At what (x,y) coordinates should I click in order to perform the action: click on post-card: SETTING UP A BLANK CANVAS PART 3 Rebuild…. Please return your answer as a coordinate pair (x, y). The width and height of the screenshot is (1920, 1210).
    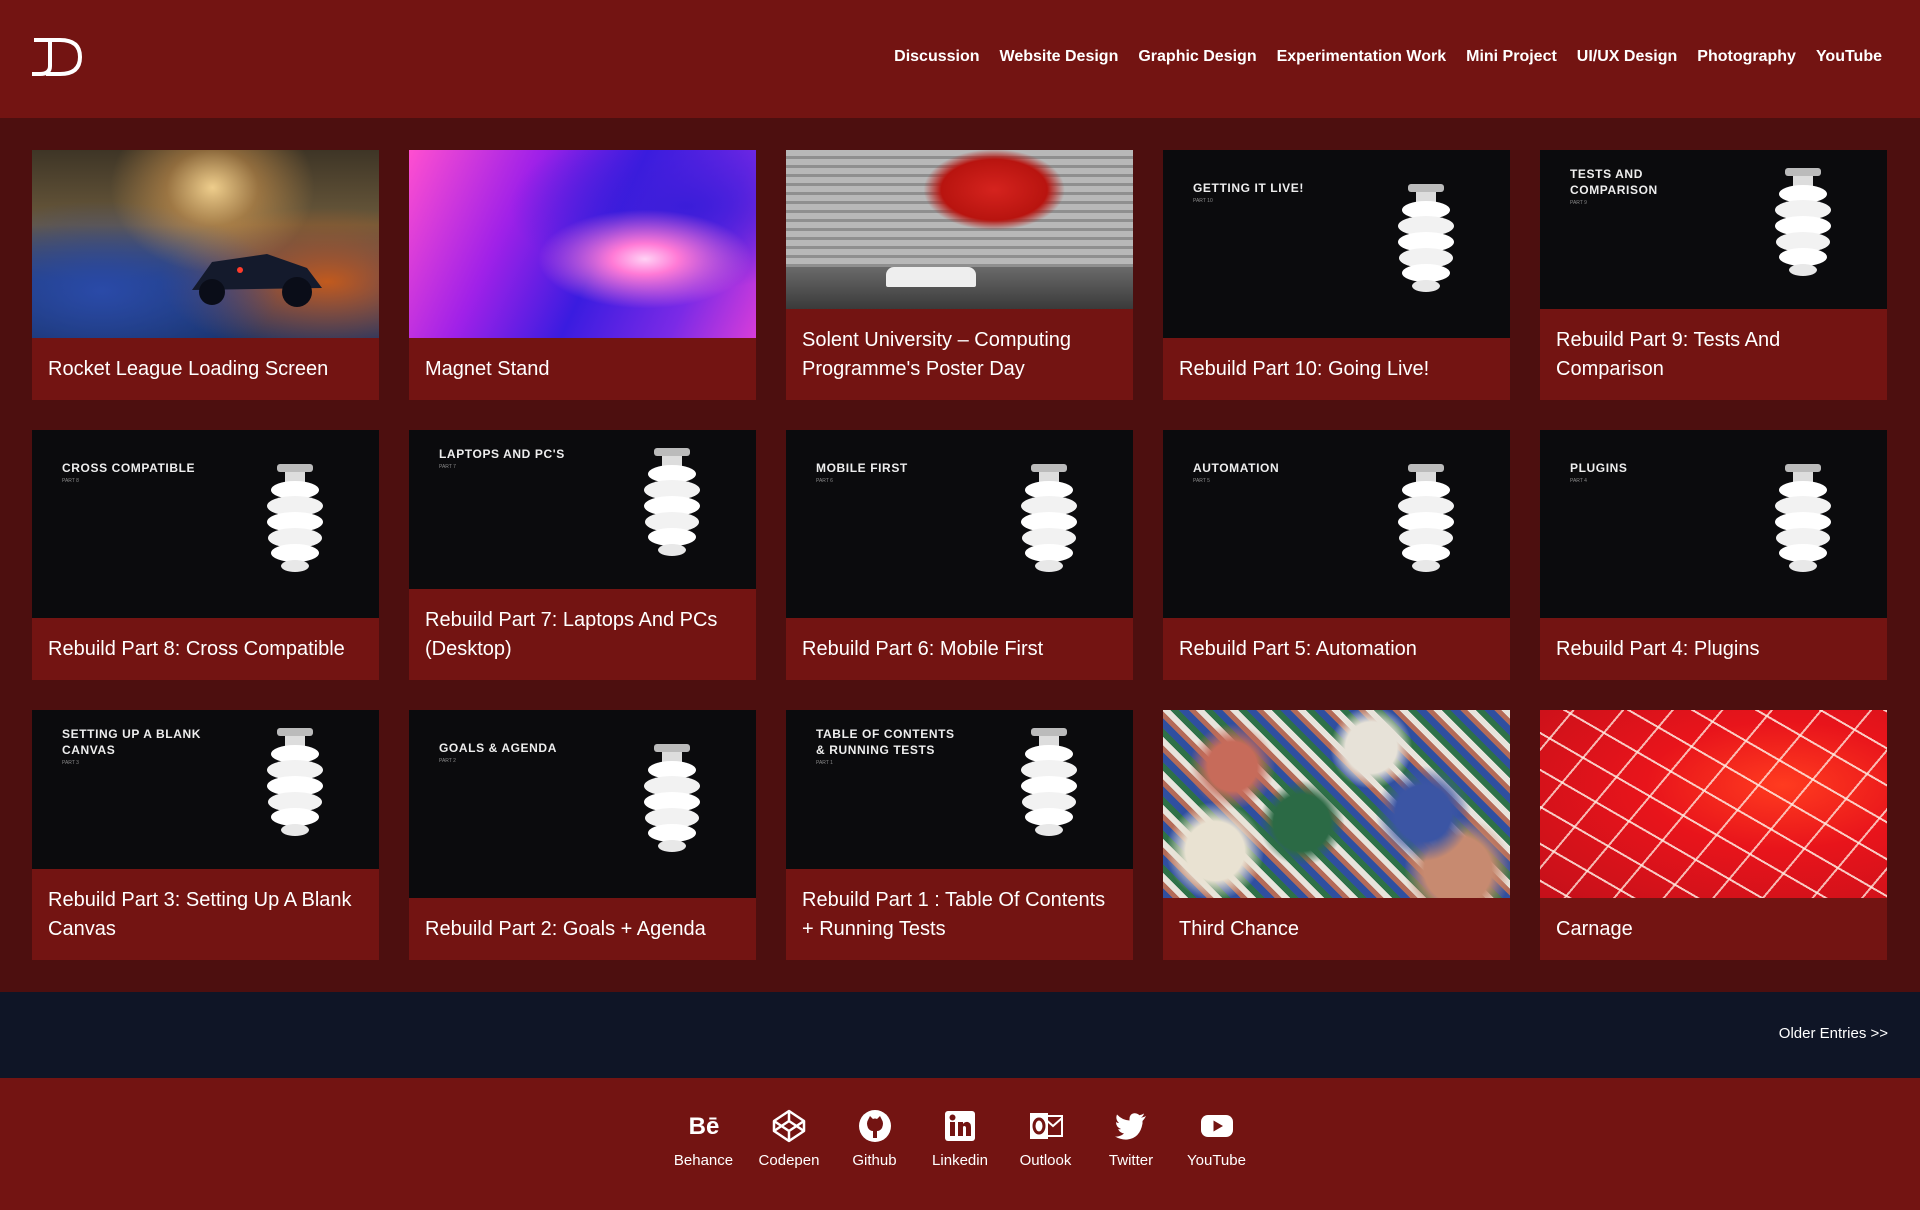
    Looking at the image, I should click on (205, 835).